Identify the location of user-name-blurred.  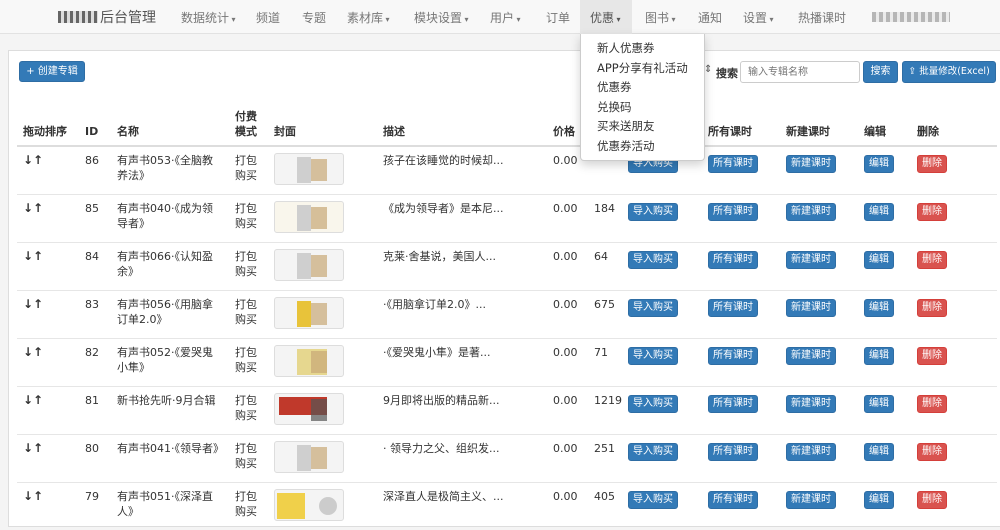
(911, 17).